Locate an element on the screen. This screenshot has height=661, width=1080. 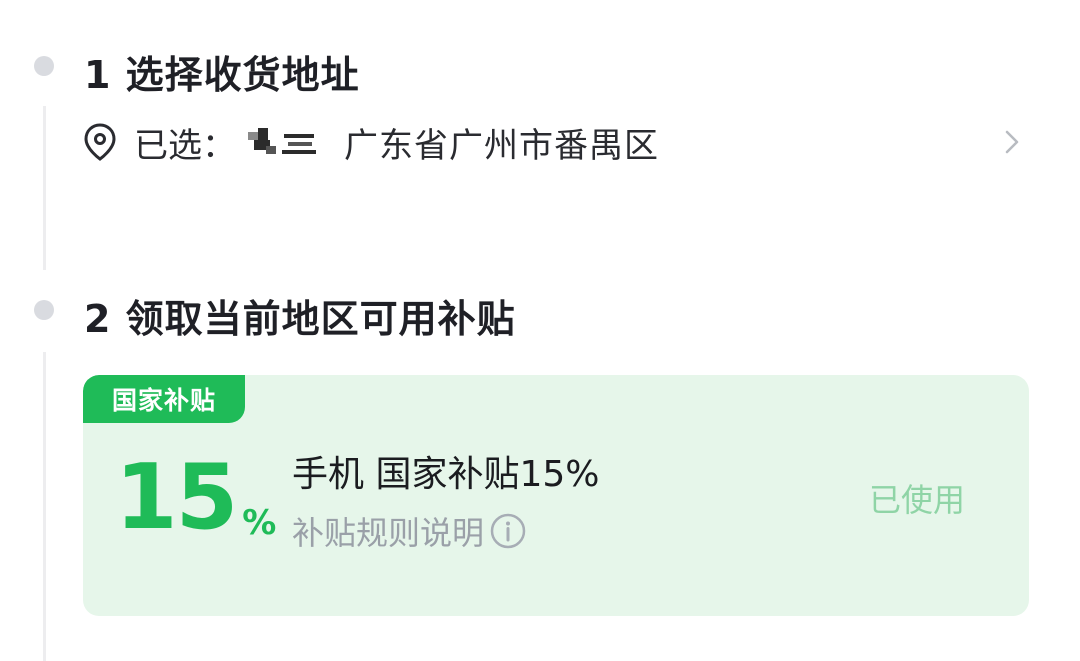
step-1-dot is located at coordinates (44, 66).